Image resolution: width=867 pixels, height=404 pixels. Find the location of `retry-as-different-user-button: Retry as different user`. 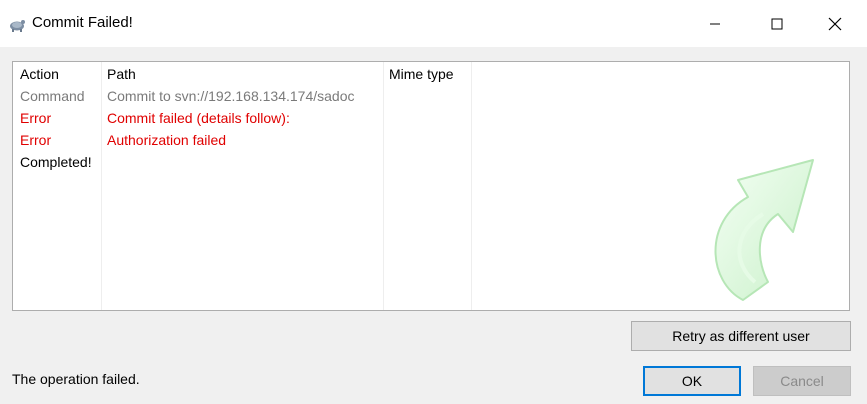

retry-as-different-user-button: Retry as different user is located at coordinates (741, 336).